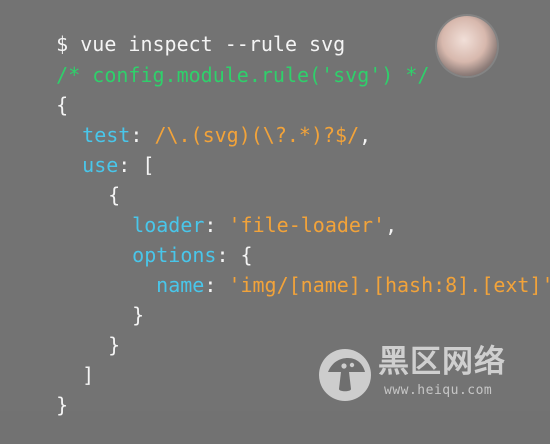  Describe the element at coordinates (438, 390) in the screenshot. I see `watermark-url: www.heiqu.com` at that location.